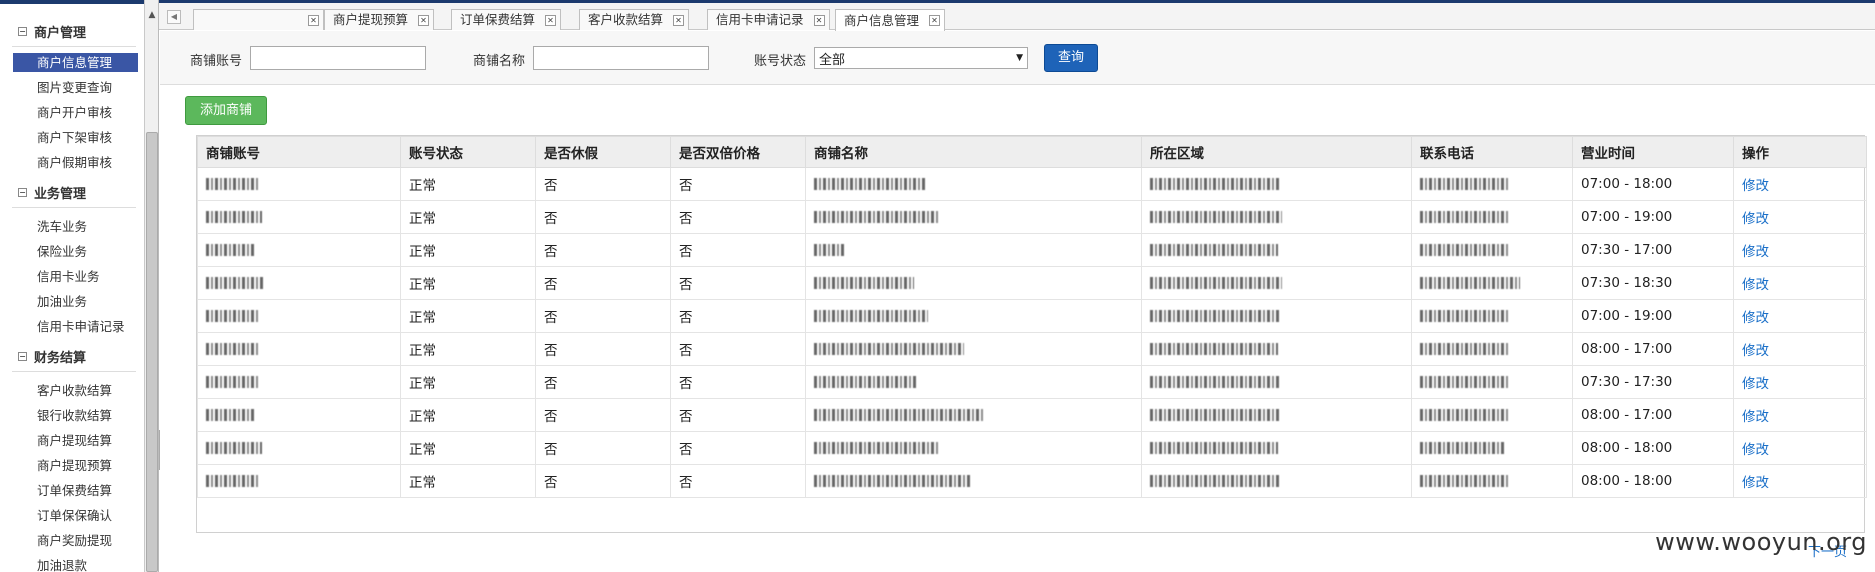  What do you see at coordinates (72, 276) in the screenshot?
I see `nav-item-credit-card: 信用卡业务` at bounding box center [72, 276].